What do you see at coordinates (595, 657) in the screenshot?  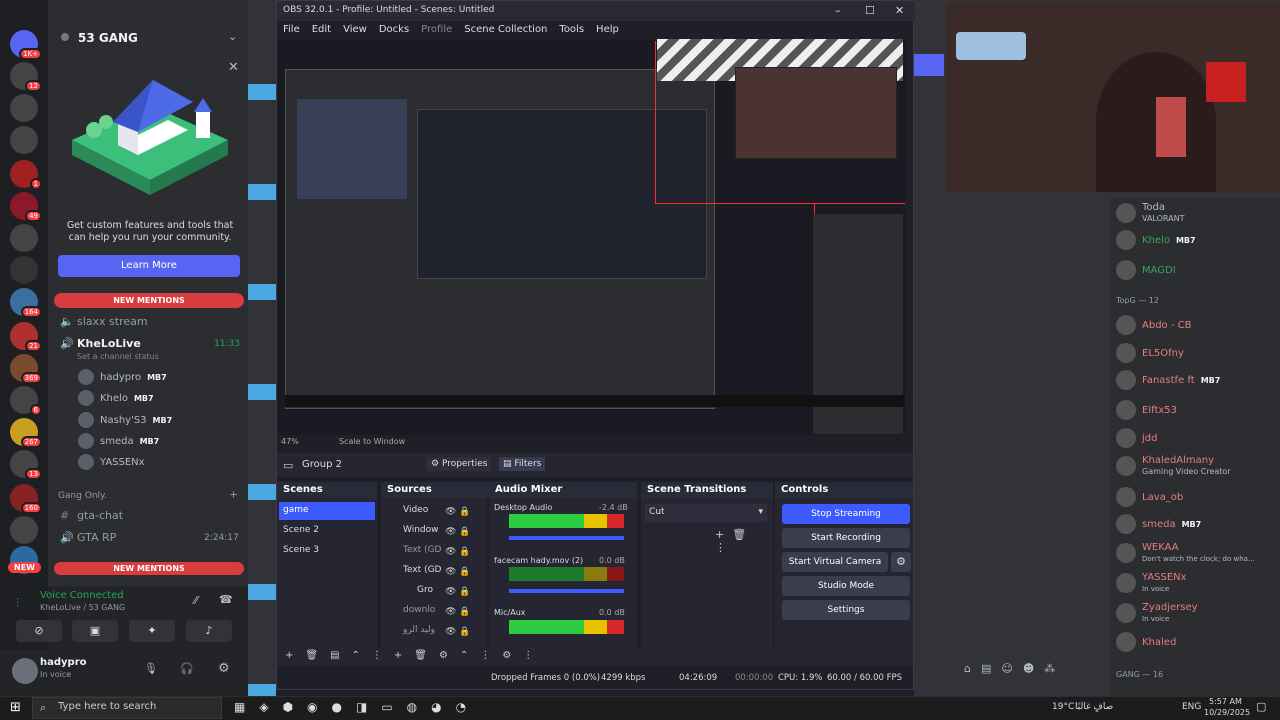 I see `dock-toolbar: +🗑▤⌃⋮+🗑⚙⌃⋮⚙⋮` at bounding box center [595, 657].